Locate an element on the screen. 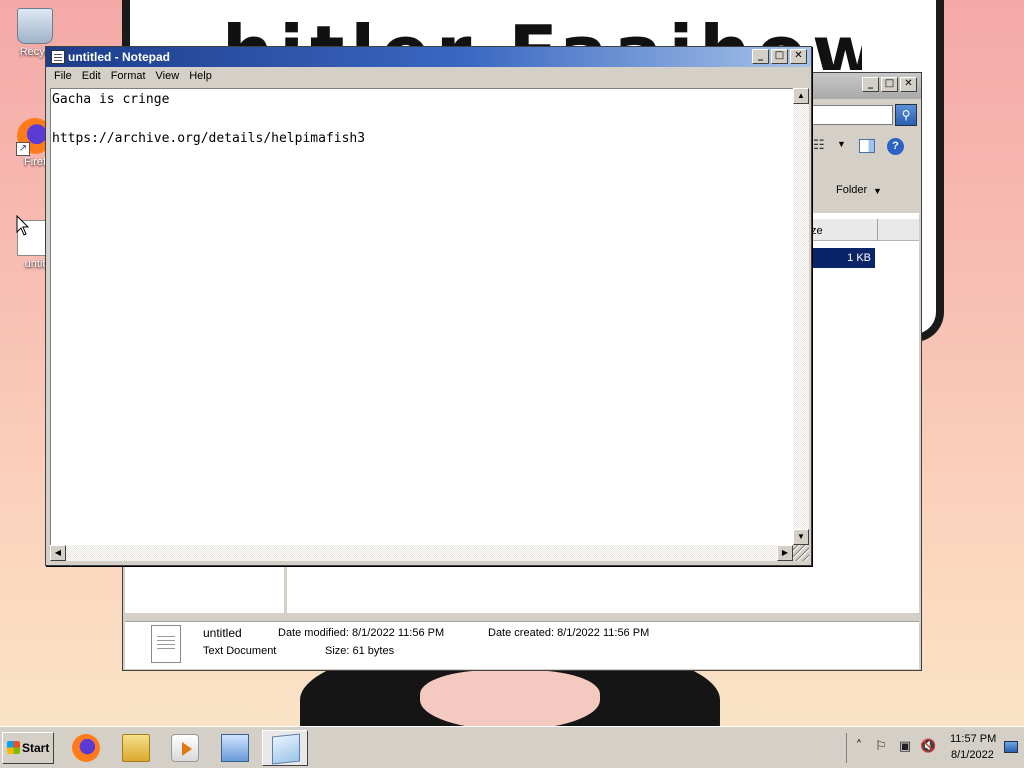 Image resolution: width=1024 pixels, height=768 pixels. media-player-icon is located at coordinates (185, 748).